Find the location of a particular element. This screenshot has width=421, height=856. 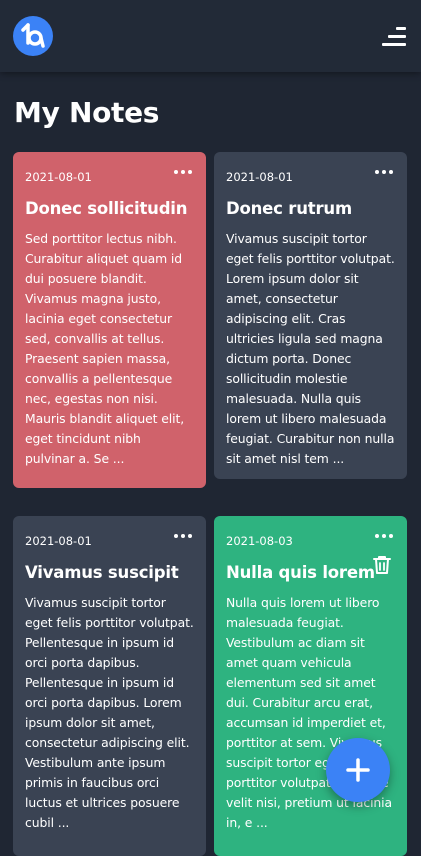

note-date: 2021-08-03 is located at coordinates (259, 541).